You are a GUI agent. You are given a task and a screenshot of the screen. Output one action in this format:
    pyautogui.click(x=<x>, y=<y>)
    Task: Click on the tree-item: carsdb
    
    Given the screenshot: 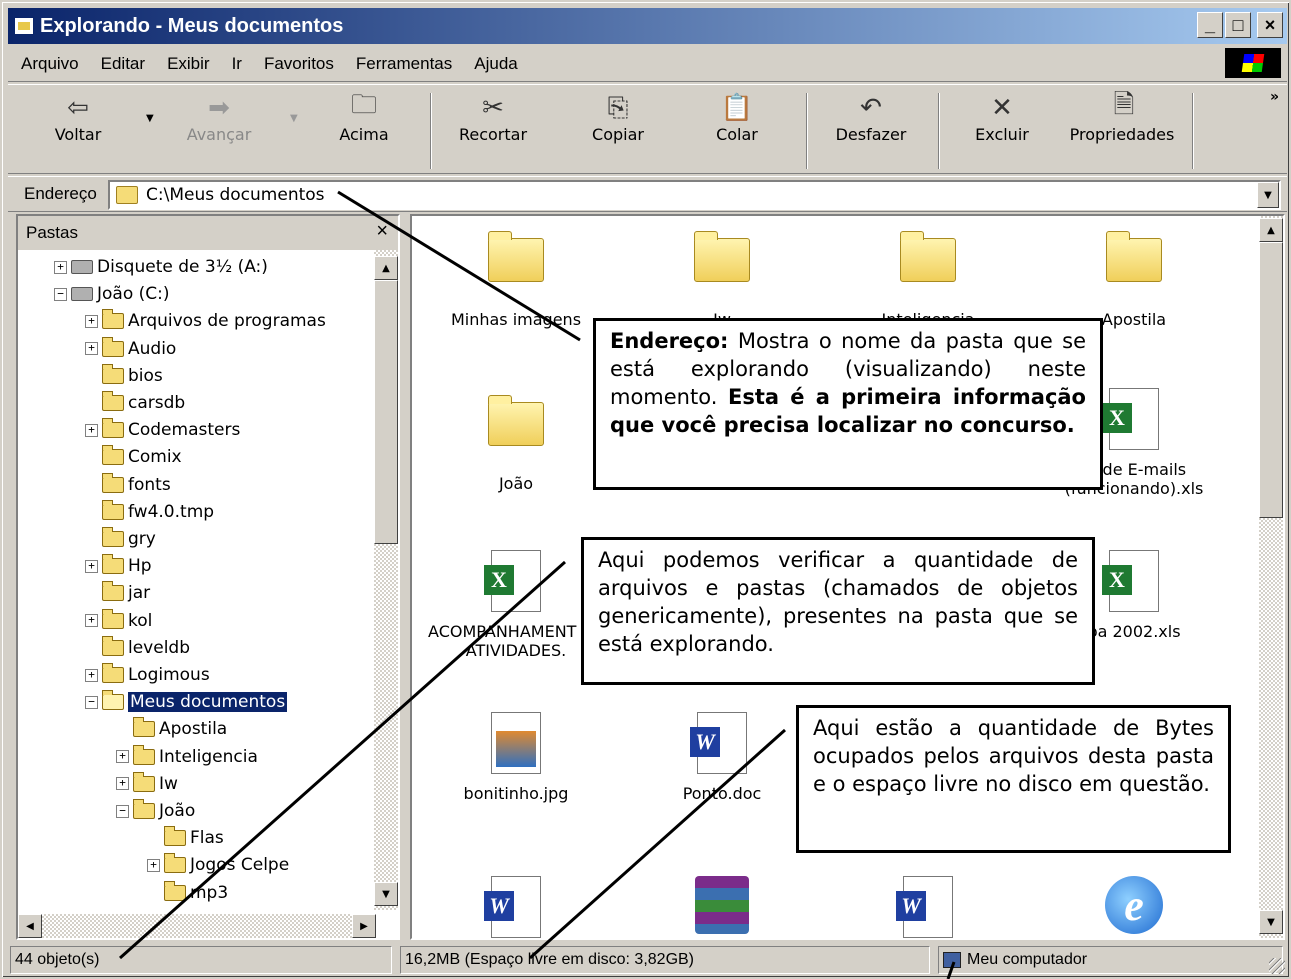 What is the action you would take?
    pyautogui.click(x=135, y=403)
    